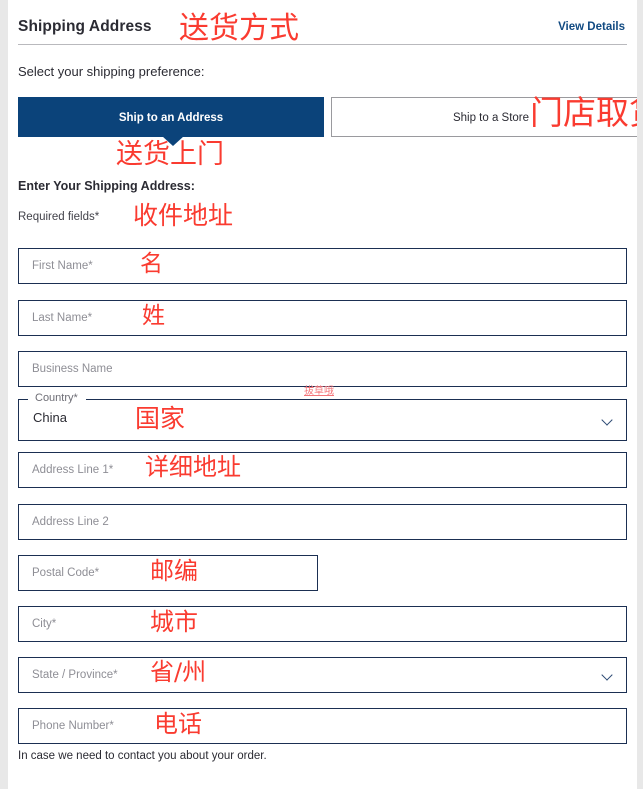 The image size is (643, 789). What do you see at coordinates (322, 726) in the screenshot?
I see `phone-number-field: Phone Number*` at bounding box center [322, 726].